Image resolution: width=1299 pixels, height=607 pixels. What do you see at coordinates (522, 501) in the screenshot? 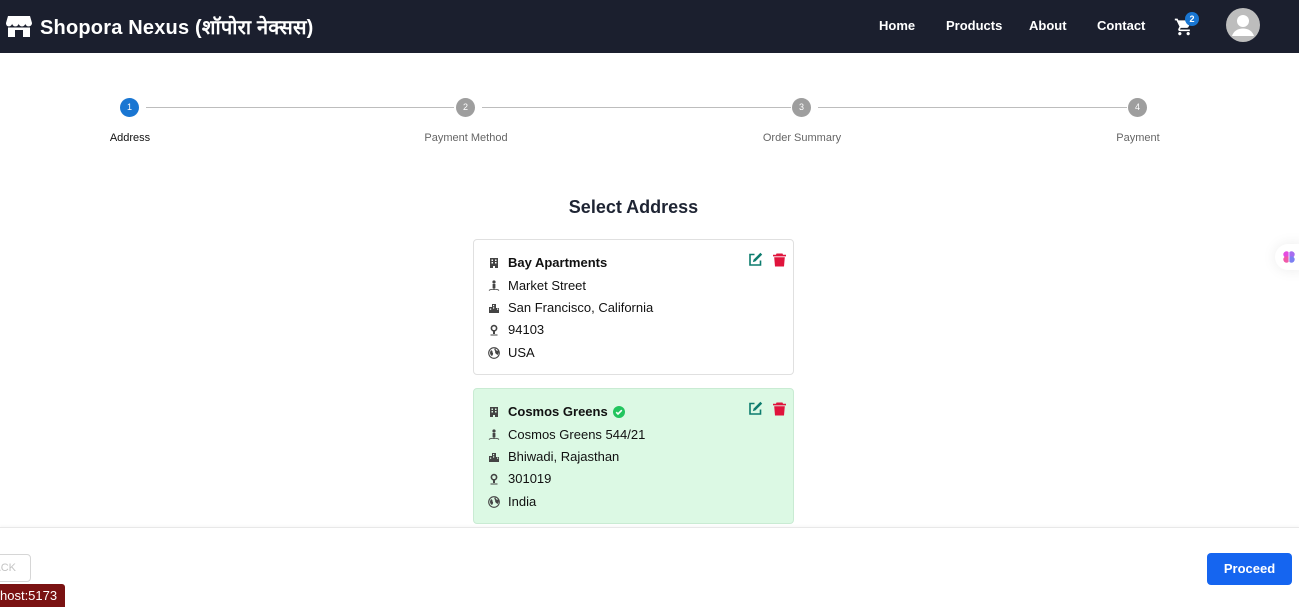
I see `address-country: India` at bounding box center [522, 501].